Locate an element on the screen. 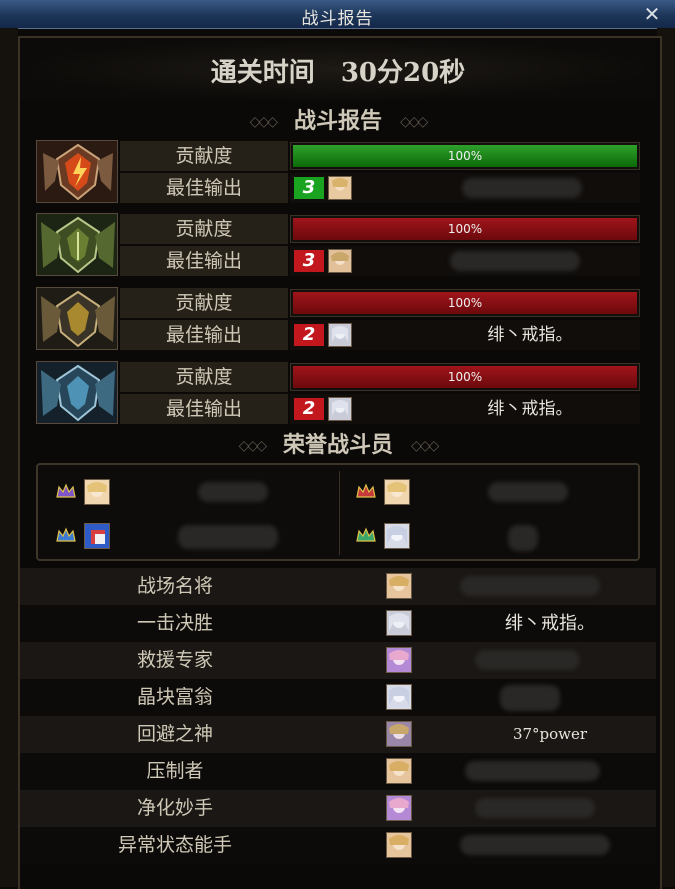 This screenshot has width=675, height=889. gold-crest-icon is located at coordinates (77, 318).